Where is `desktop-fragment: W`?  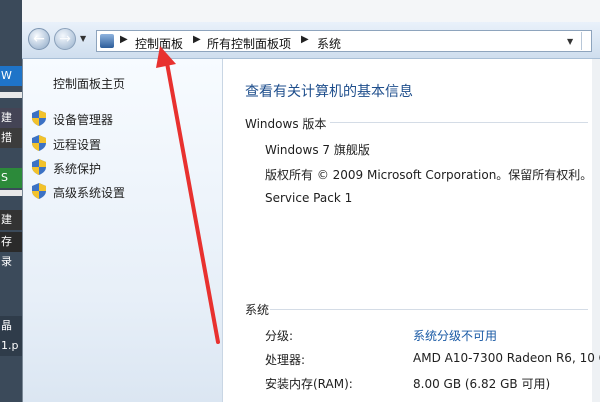 desktop-fragment: W is located at coordinates (11, 76).